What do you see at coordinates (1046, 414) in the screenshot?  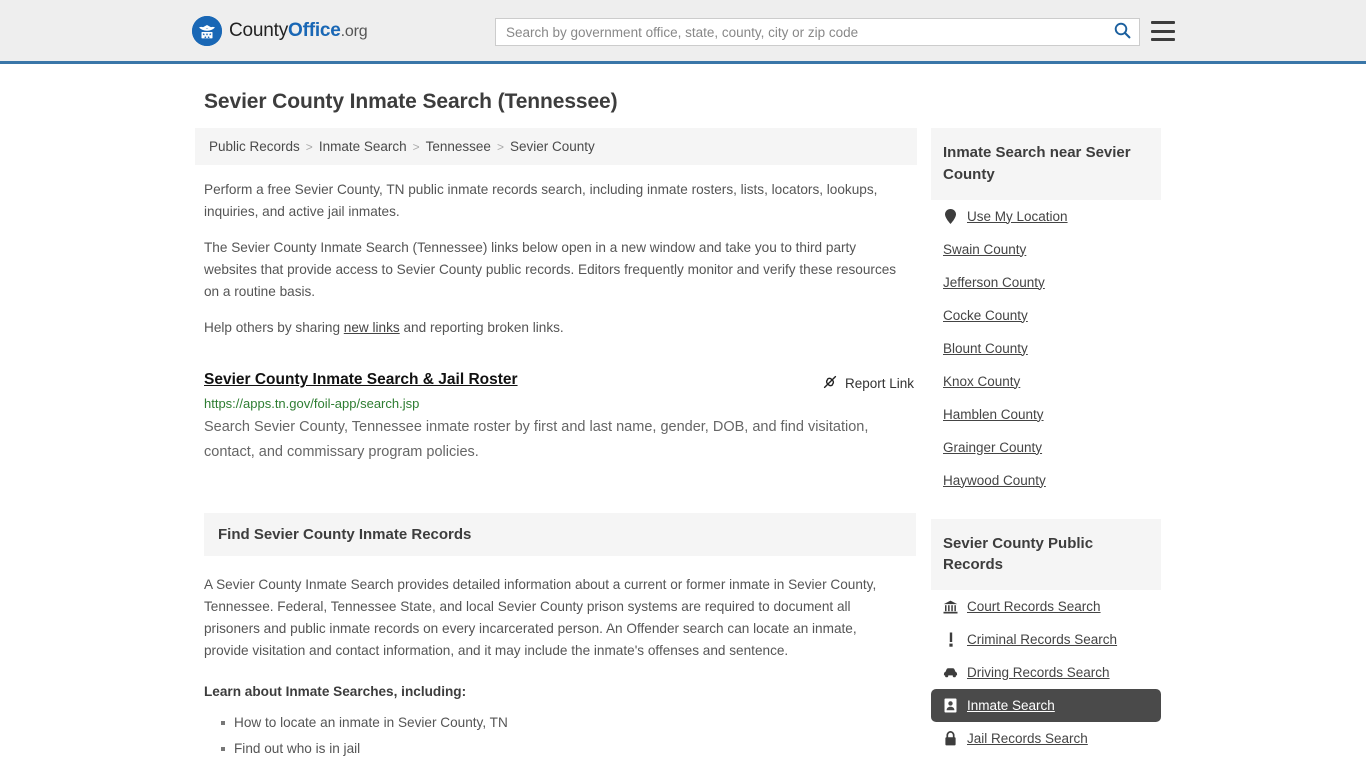 I see `sidebar-item-hamblen-county: Hamblen County` at bounding box center [1046, 414].